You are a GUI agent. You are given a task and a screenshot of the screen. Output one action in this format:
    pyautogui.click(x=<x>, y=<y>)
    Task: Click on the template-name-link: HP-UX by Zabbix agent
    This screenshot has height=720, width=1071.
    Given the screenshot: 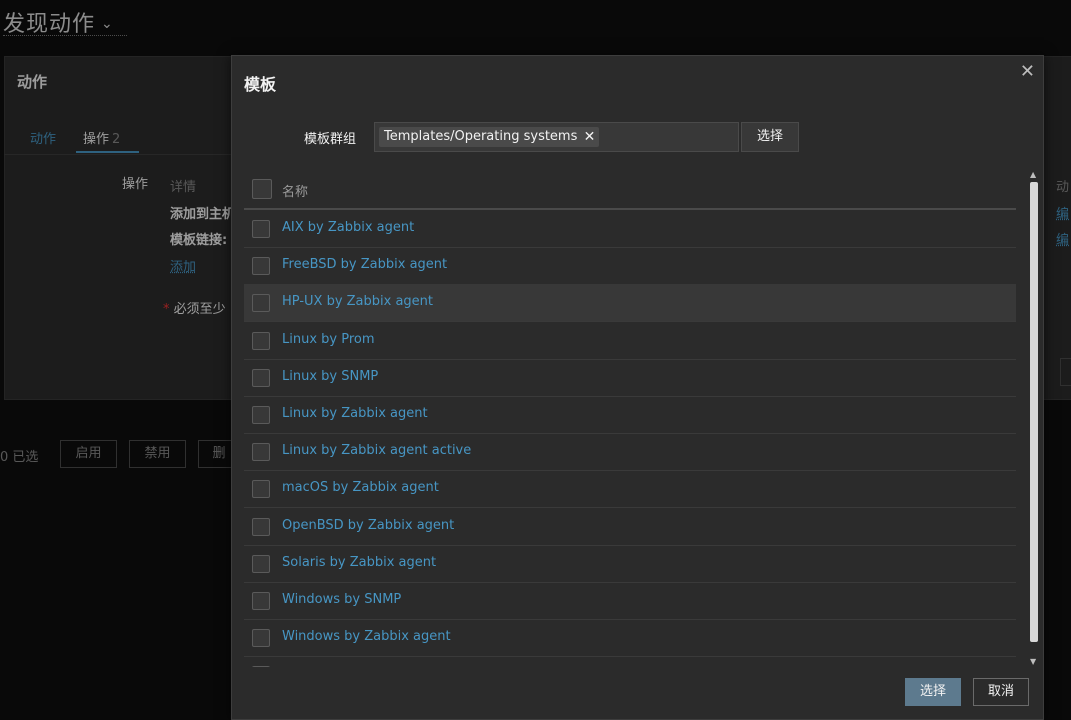 What is the action you would take?
    pyautogui.click(x=357, y=301)
    